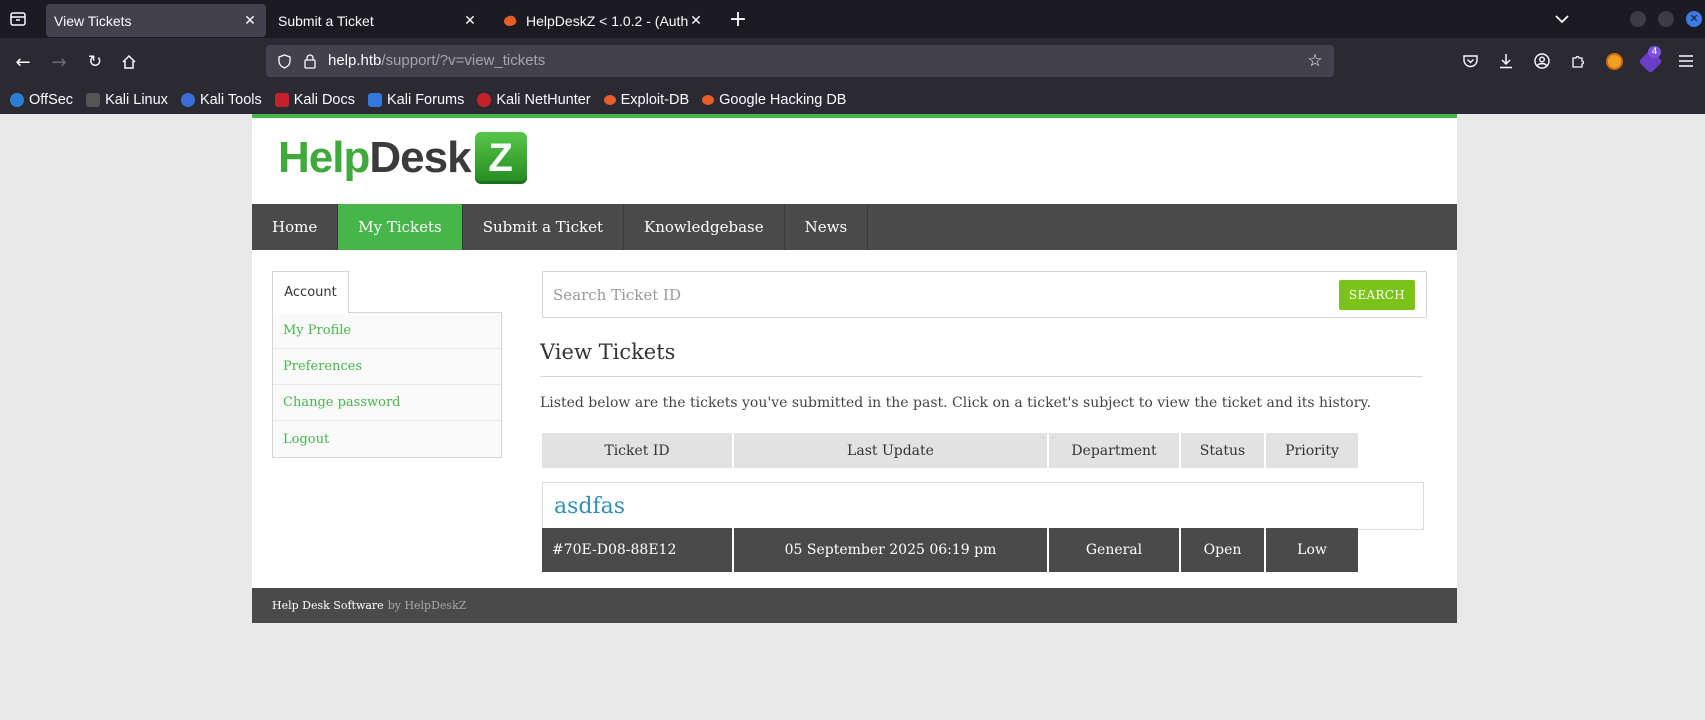 This screenshot has width=1705, height=720. What do you see at coordinates (420, 157) in the screenshot?
I see `logo-desk-text: Desk` at bounding box center [420, 157].